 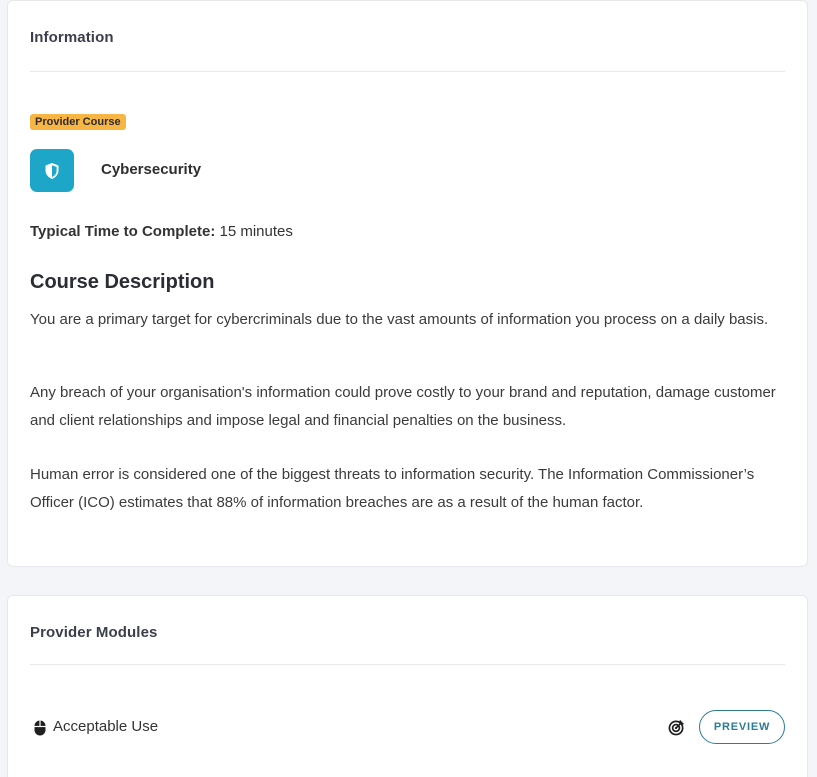 What do you see at coordinates (106, 726) in the screenshot?
I see `module-name: Acceptable Use` at bounding box center [106, 726].